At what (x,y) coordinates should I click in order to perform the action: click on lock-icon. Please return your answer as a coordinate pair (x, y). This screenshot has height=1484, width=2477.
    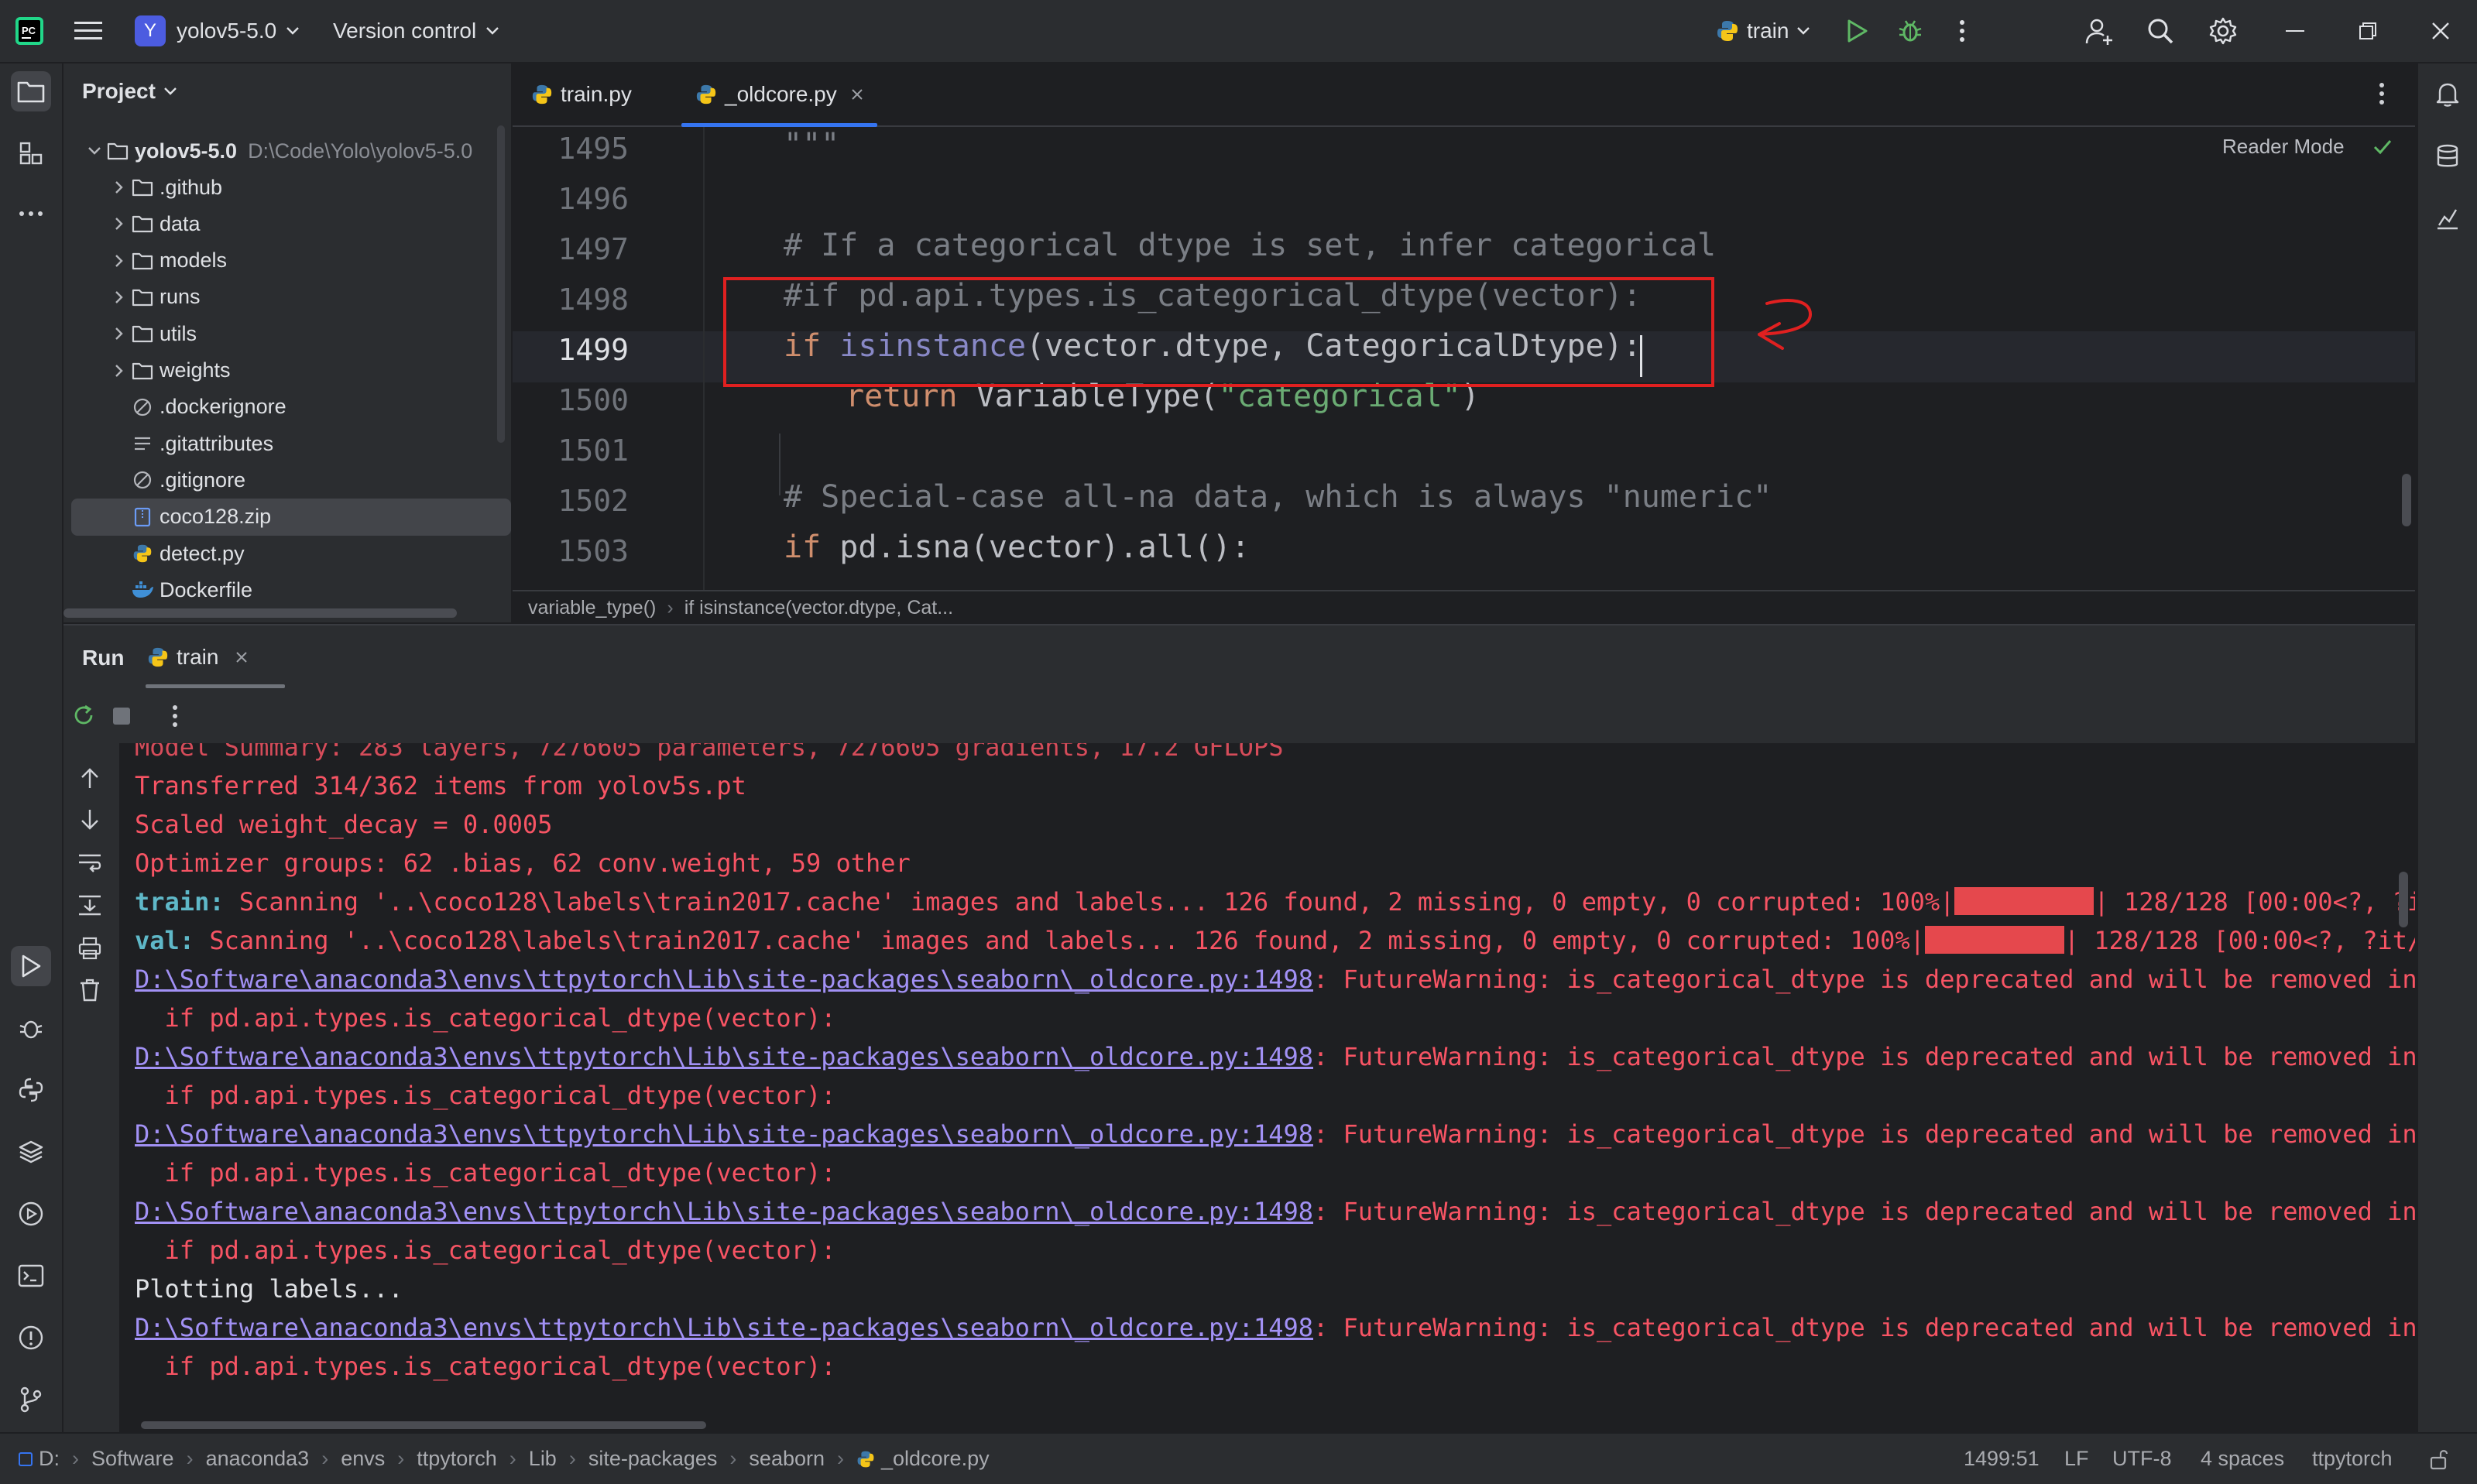
    Looking at the image, I should click on (2439, 1459).